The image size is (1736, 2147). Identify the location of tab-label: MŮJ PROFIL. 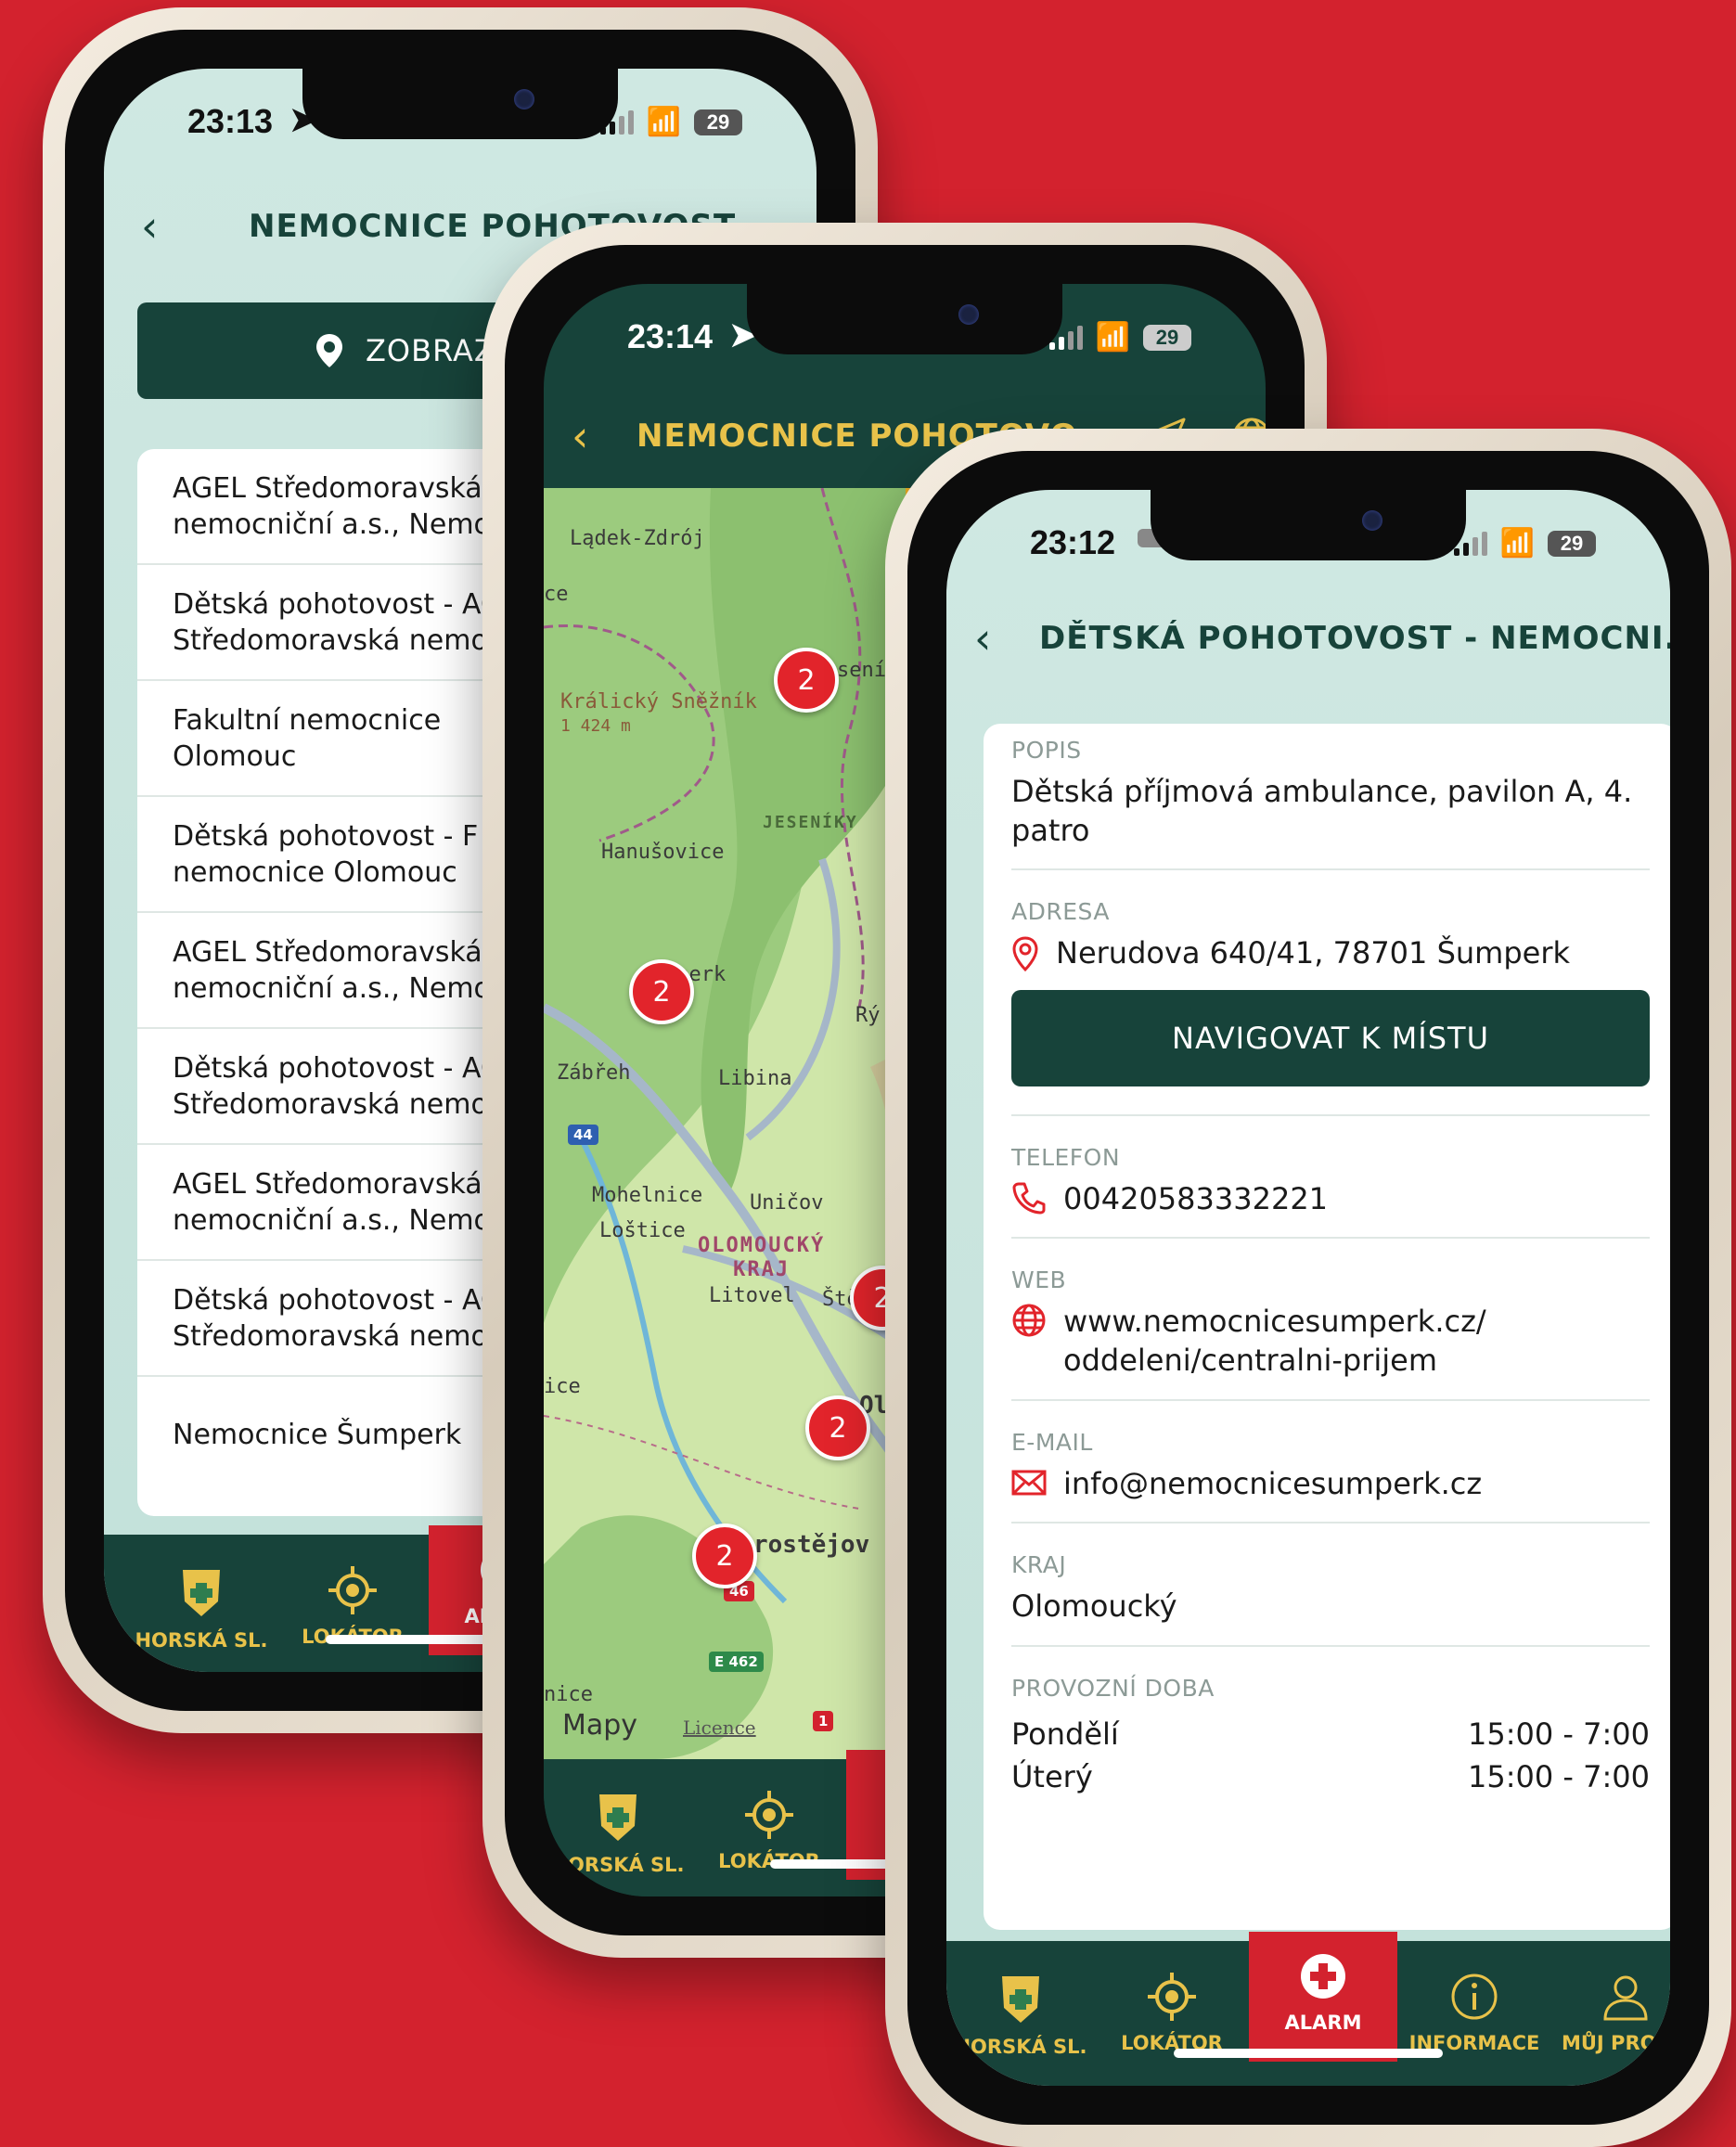
(1616, 2043).